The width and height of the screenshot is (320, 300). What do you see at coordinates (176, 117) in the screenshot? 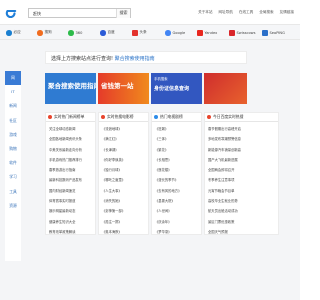
I see `panel-header: 热门电视剧榜` at bounding box center [176, 117].